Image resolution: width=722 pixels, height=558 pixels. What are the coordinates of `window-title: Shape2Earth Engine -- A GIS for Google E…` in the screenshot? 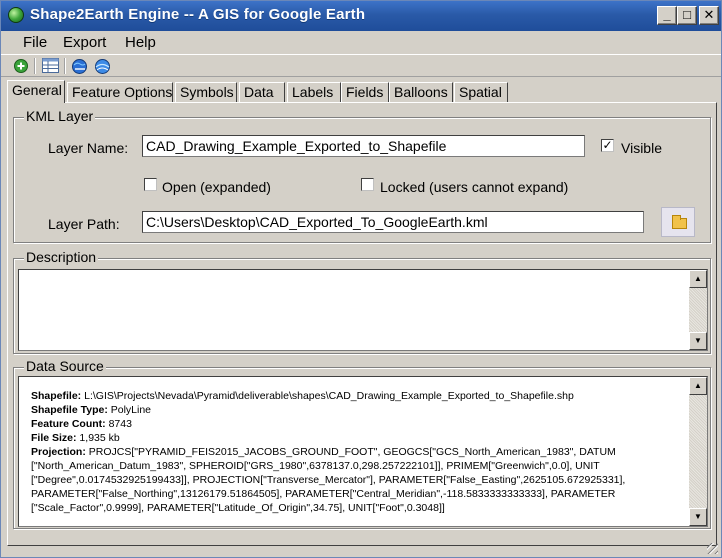 It's located at (198, 14).